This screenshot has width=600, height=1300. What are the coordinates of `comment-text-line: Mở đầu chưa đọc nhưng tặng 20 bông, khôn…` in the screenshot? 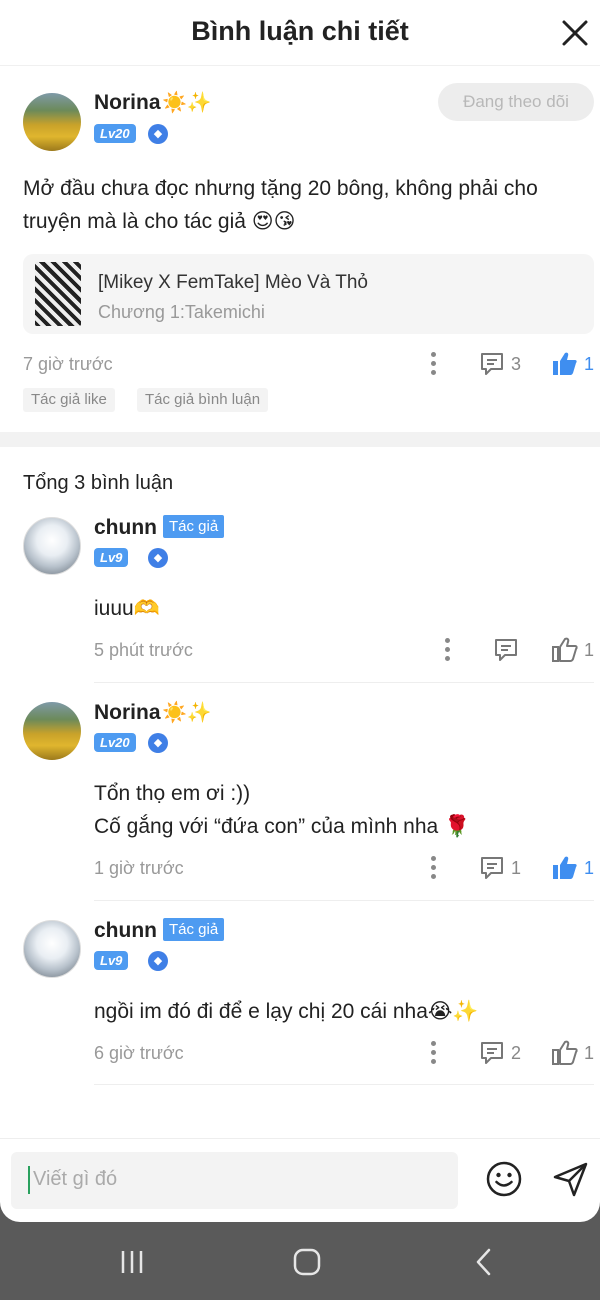 It's located at (280, 188).